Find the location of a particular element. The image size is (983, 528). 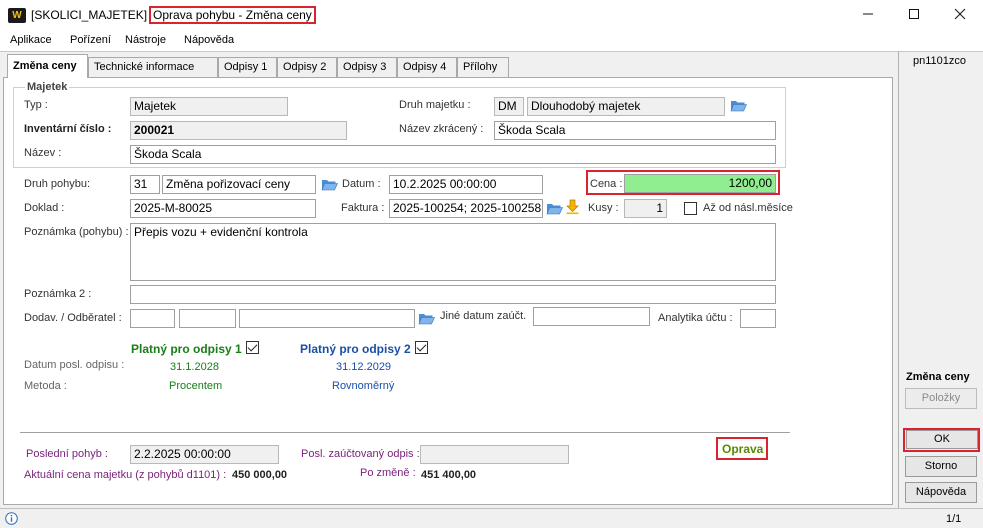

info-icon is located at coordinates (11, 518).